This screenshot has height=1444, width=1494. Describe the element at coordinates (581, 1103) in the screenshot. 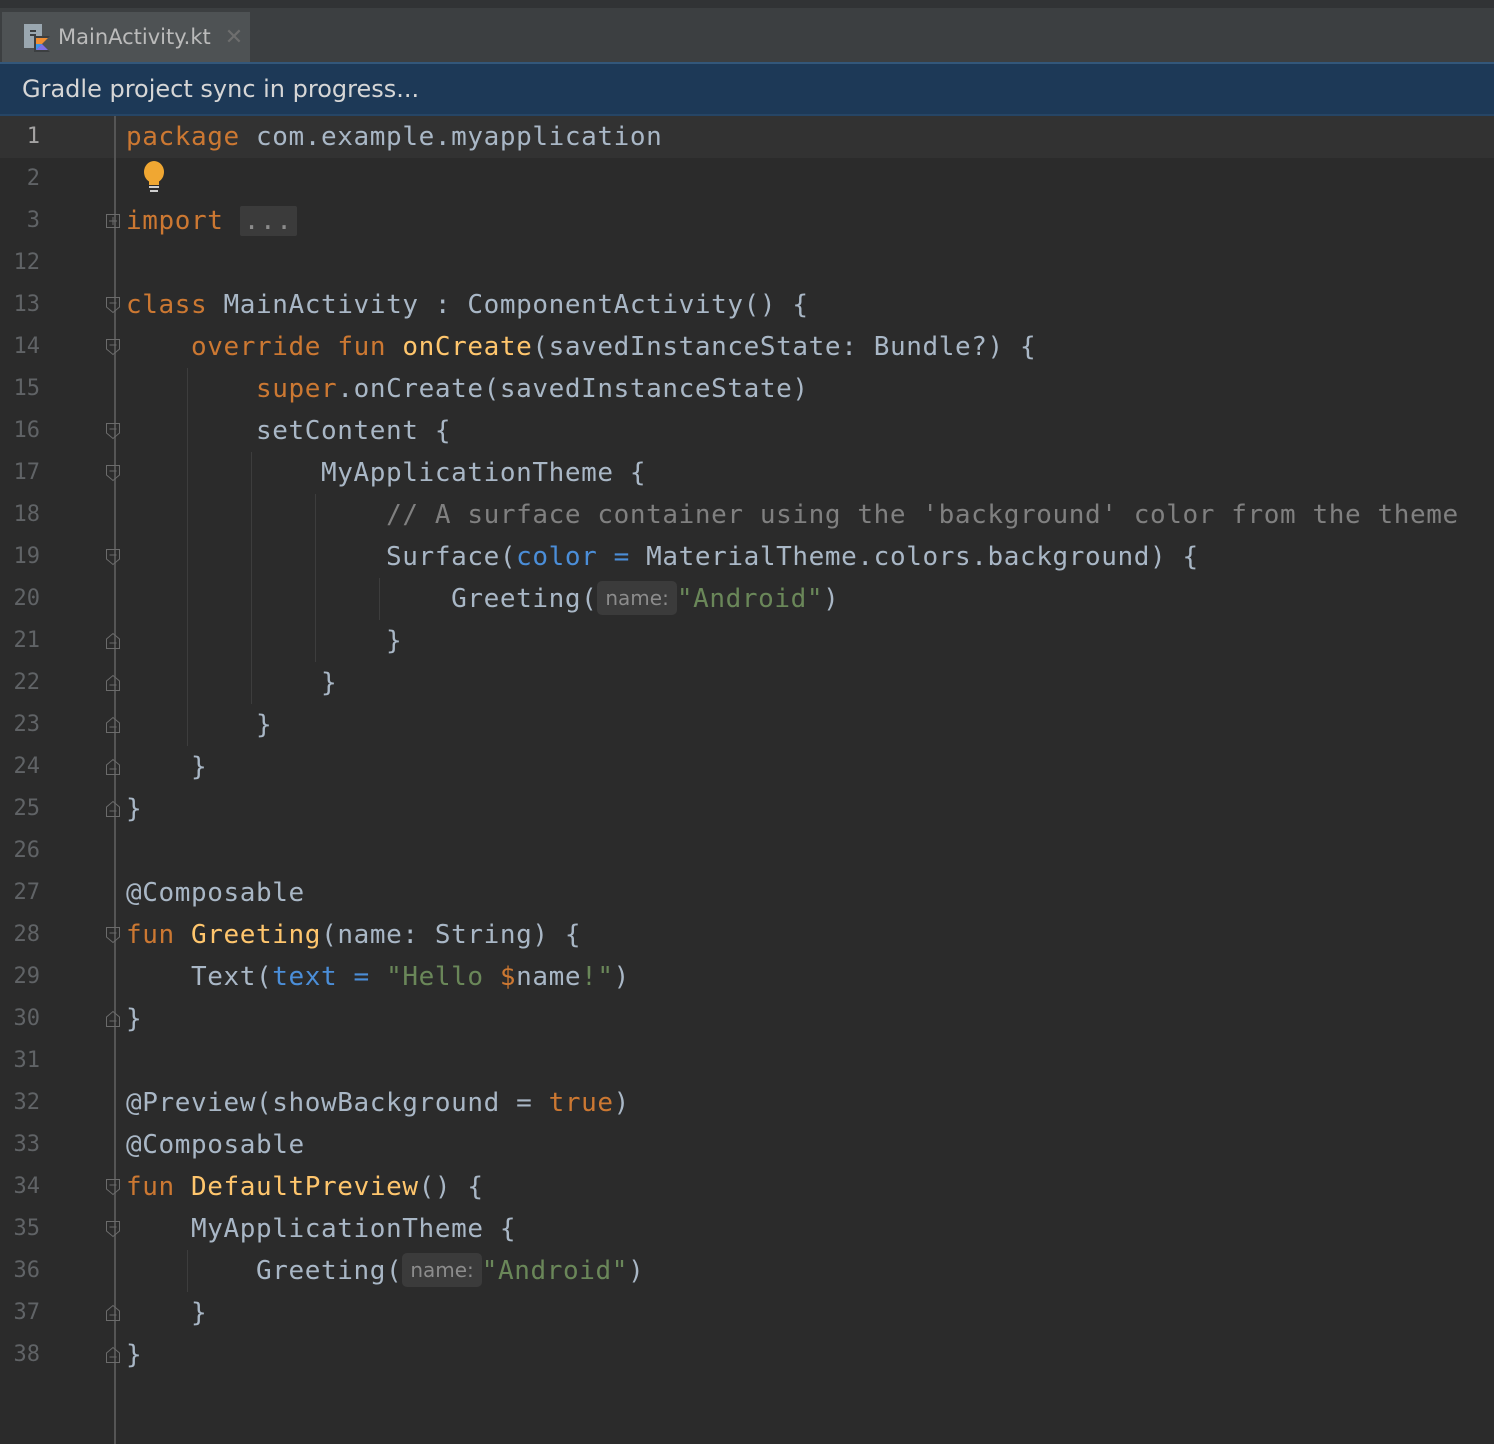

I see `keyword: true` at that location.